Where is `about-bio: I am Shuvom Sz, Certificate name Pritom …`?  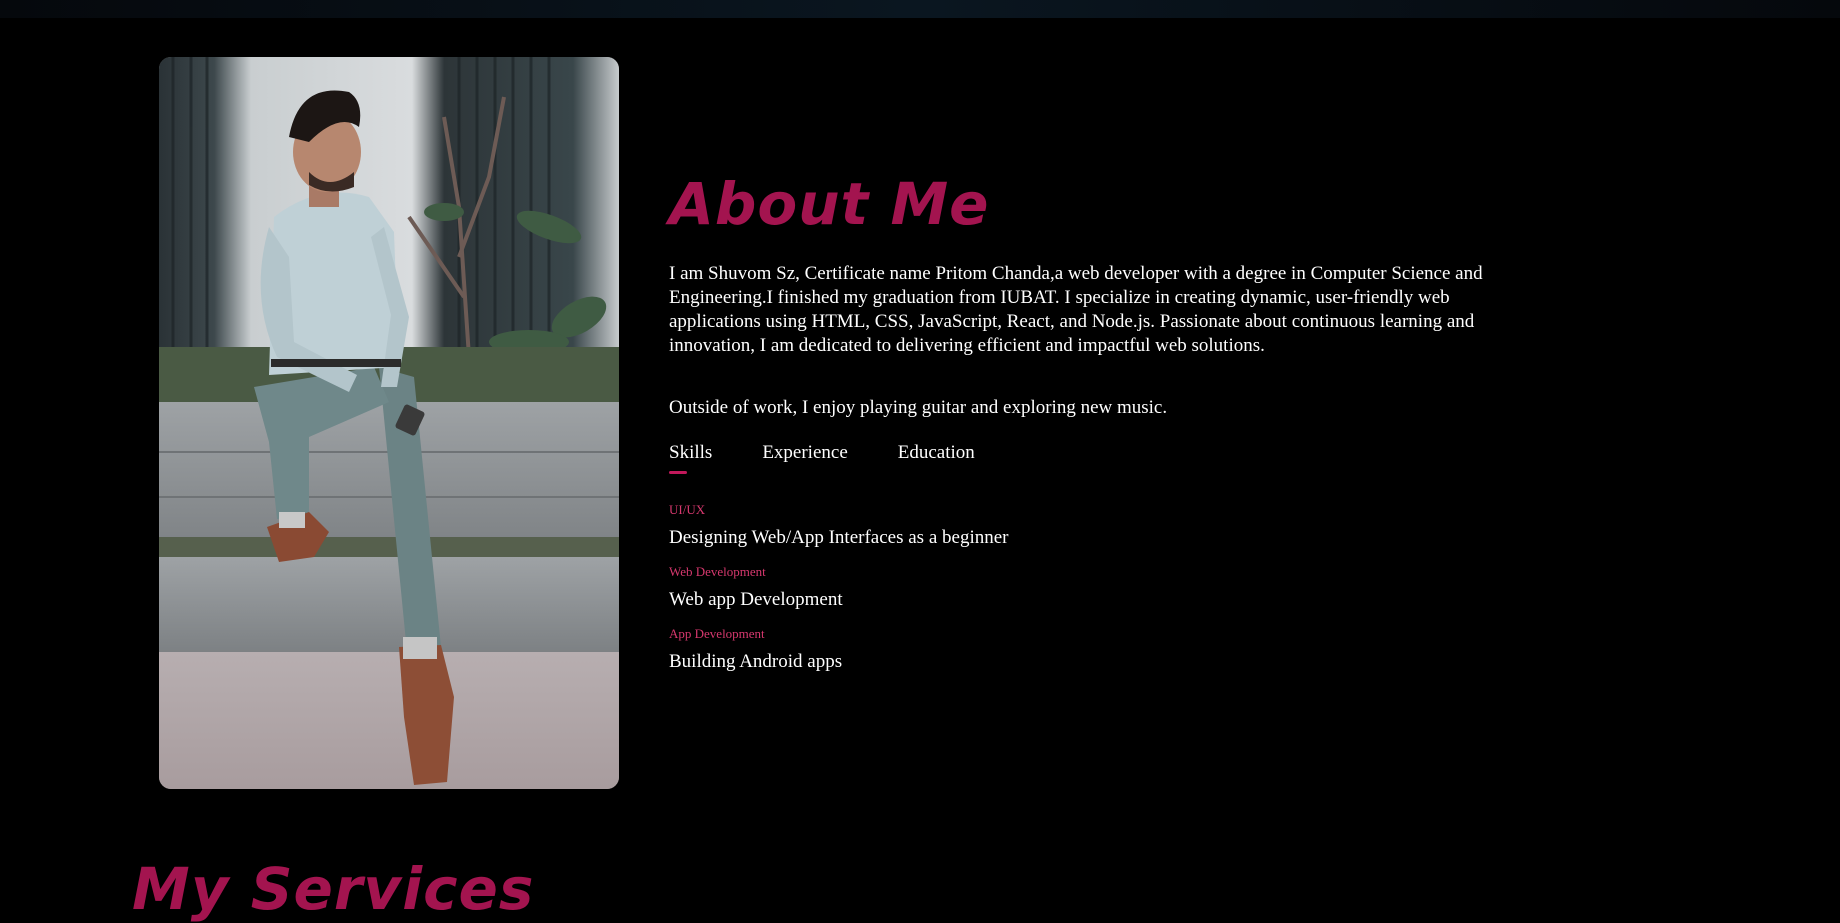
about-bio: I am Shuvom Sz, Certificate name Pritom … is located at coordinates (1076, 309).